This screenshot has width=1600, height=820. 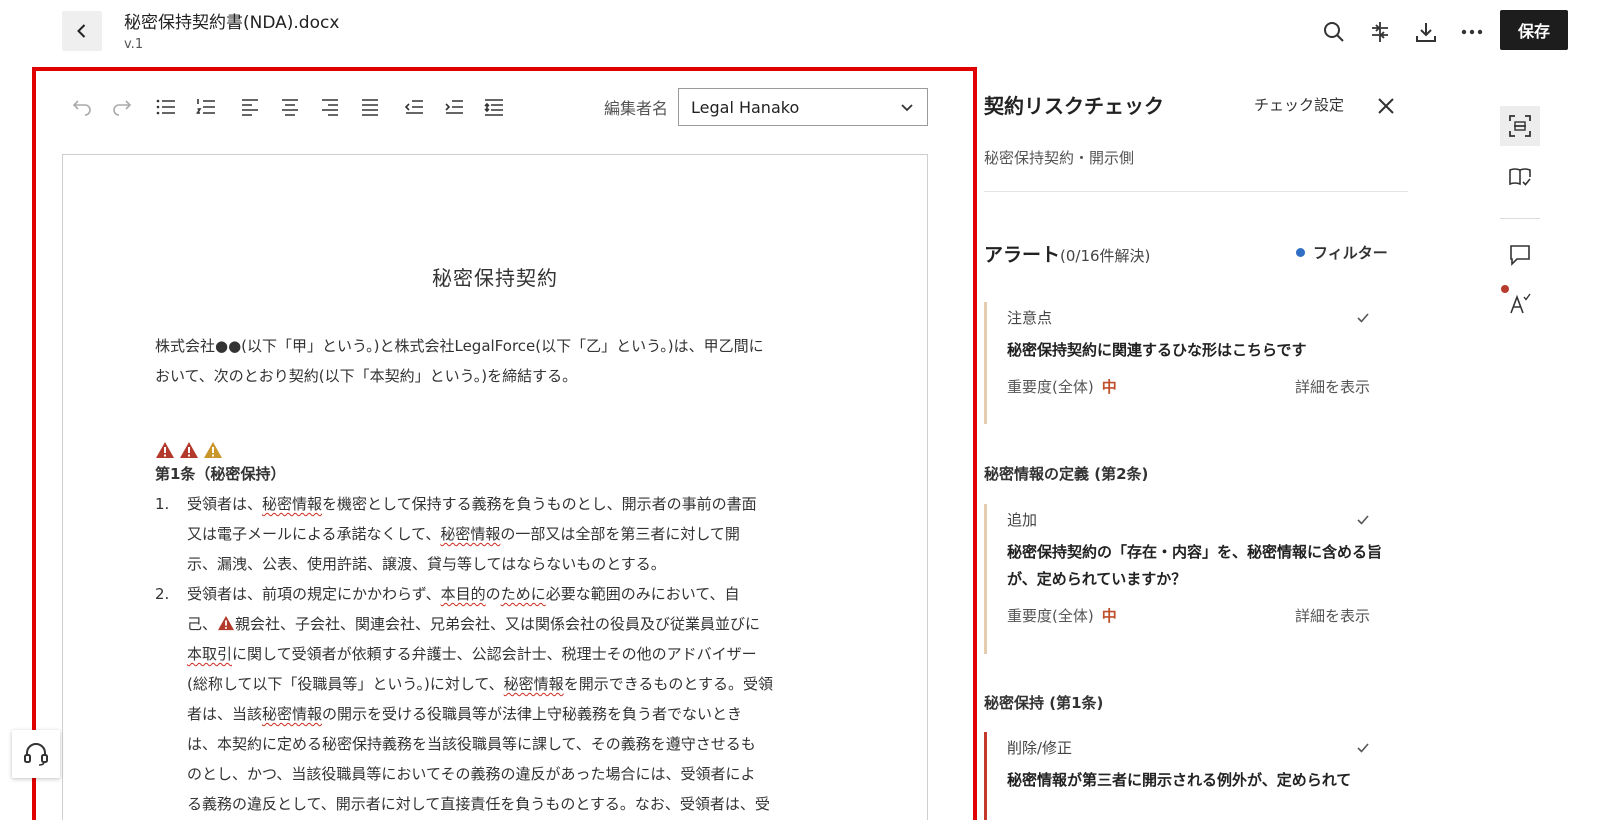 I want to click on align-justify-button, so click(x=370, y=107).